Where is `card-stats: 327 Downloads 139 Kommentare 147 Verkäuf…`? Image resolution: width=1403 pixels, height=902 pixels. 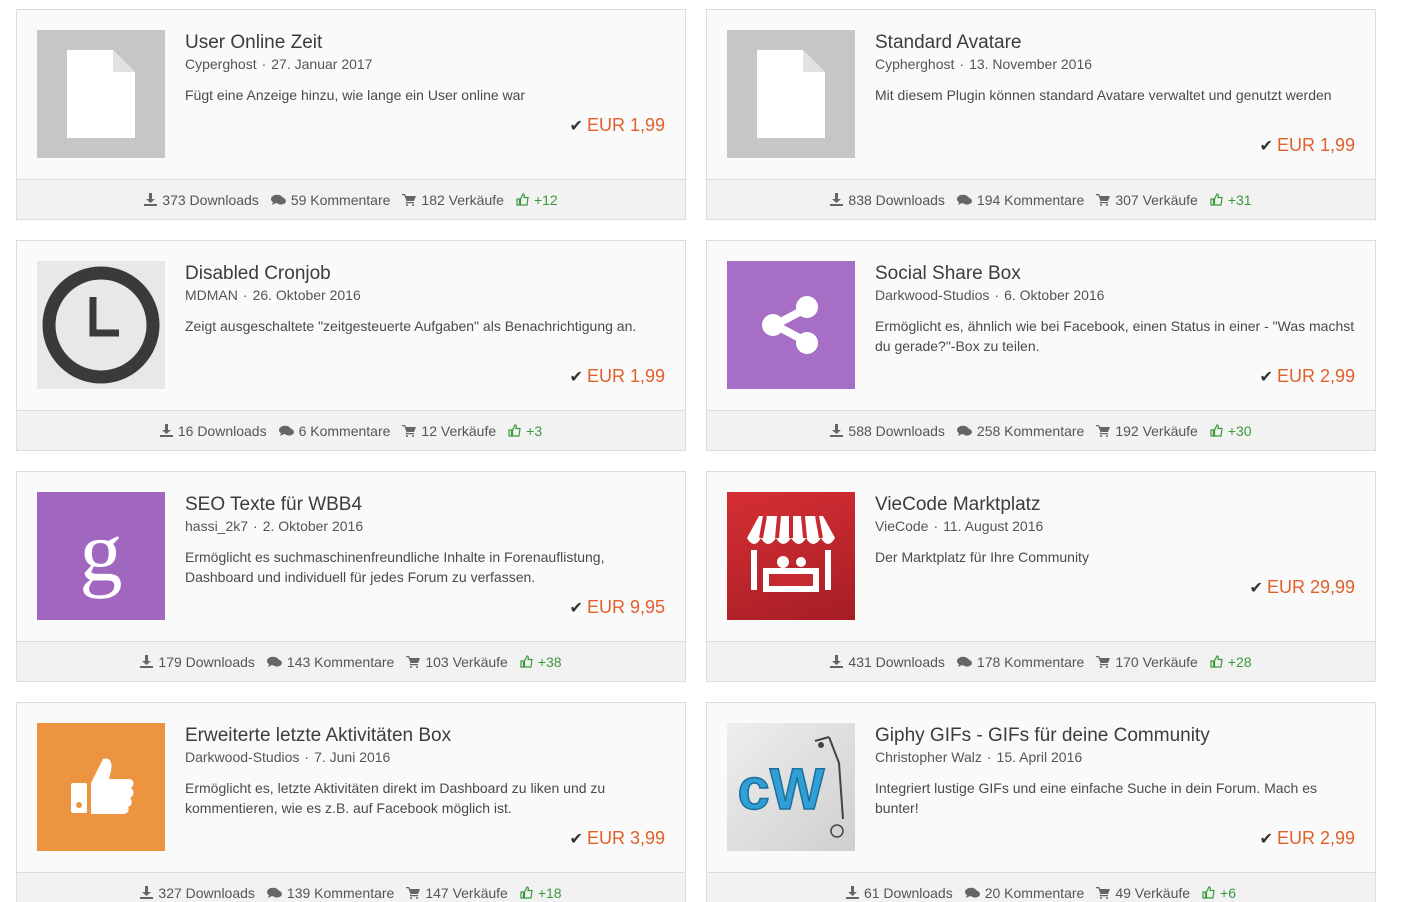
card-stats: 327 Downloads 139 Kommentare 147 Verkäuf… is located at coordinates (351, 887).